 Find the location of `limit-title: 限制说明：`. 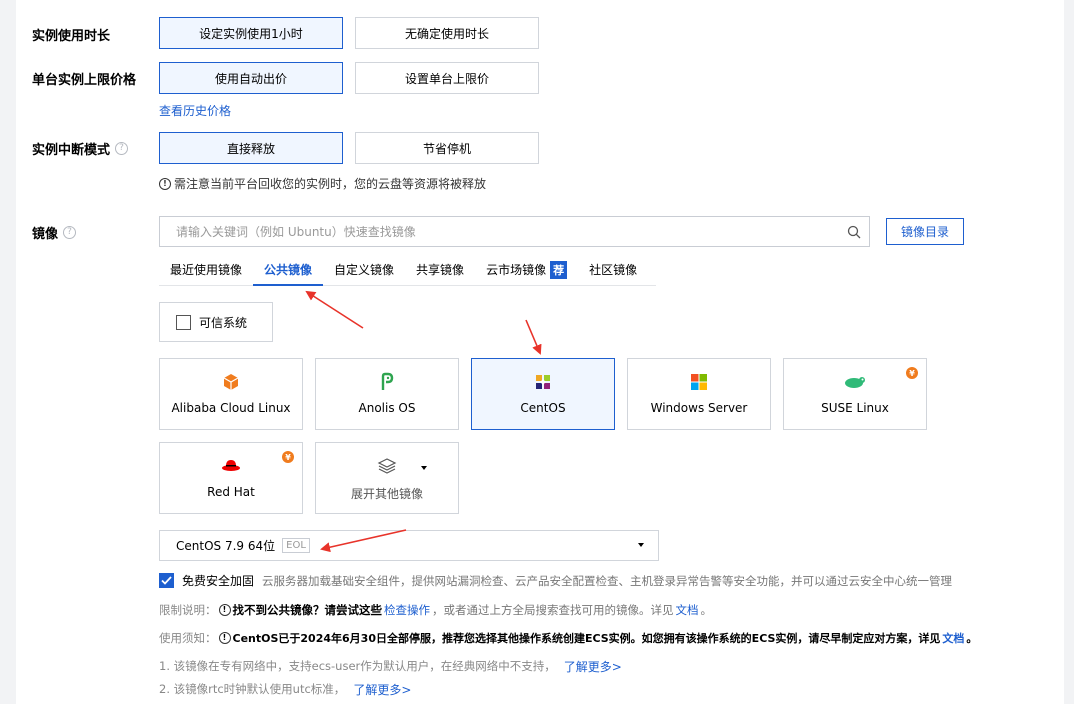

limit-title: 限制说明： is located at coordinates (188, 610).